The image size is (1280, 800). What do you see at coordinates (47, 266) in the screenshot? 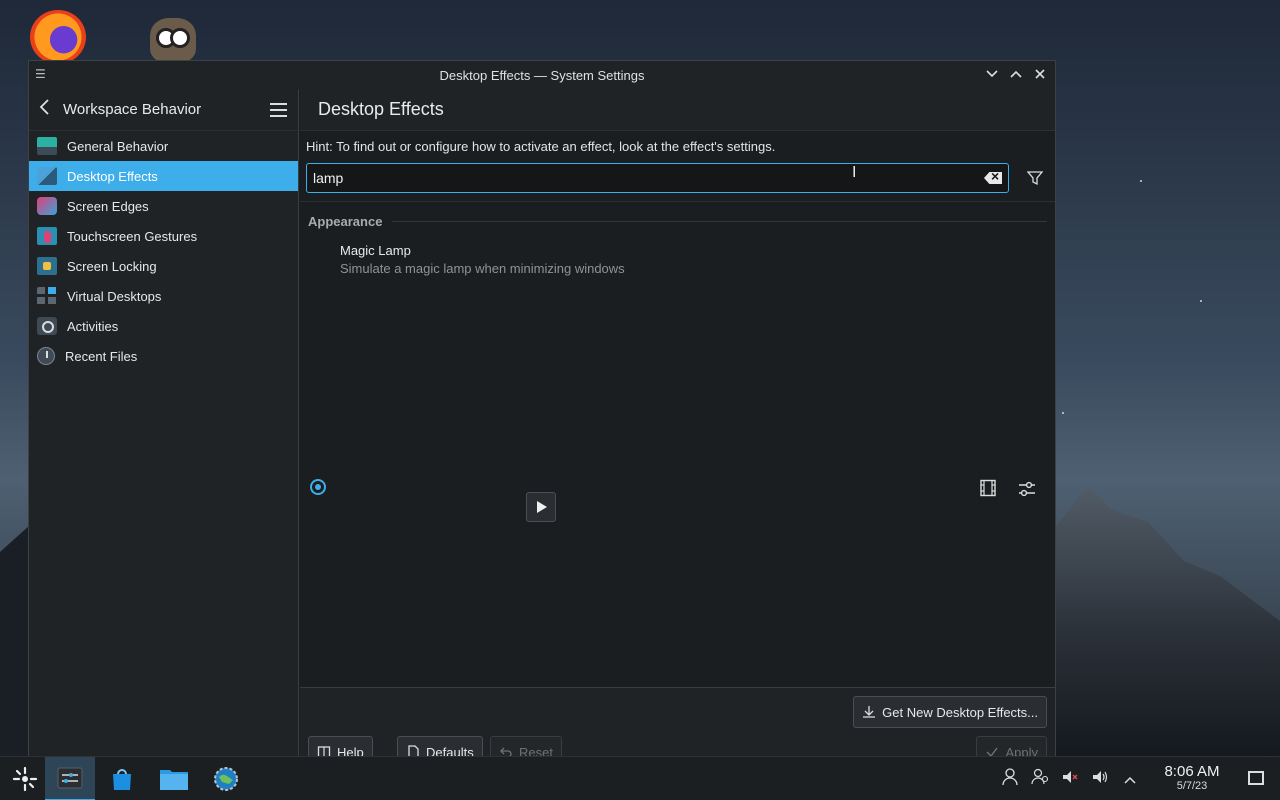
I see `screen-locking-icon` at bounding box center [47, 266].